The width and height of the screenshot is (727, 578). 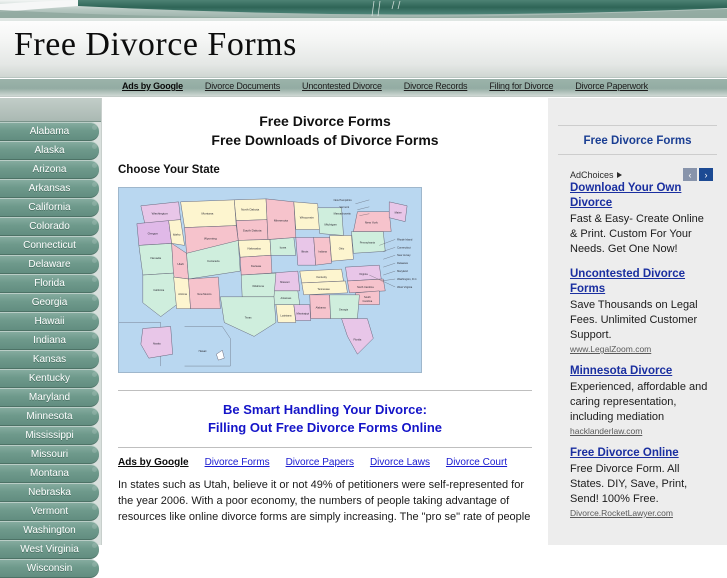 I want to click on sidebar-item-connecticut: Connecticut, so click(x=49, y=245).